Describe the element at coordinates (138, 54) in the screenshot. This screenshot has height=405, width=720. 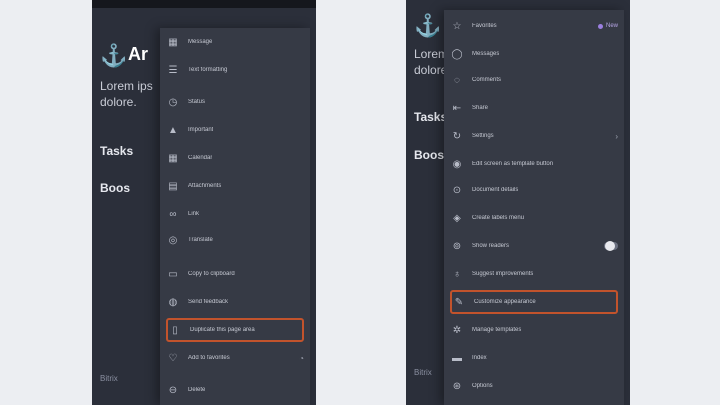
I see `app-title: Ar` at that location.